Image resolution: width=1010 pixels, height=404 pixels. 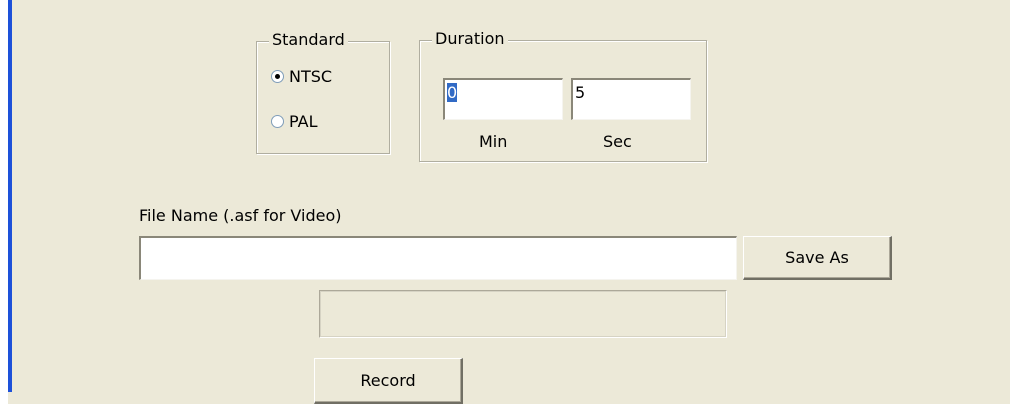 What do you see at coordinates (470, 39) in the screenshot?
I see `duration-legend: Duration` at bounding box center [470, 39].